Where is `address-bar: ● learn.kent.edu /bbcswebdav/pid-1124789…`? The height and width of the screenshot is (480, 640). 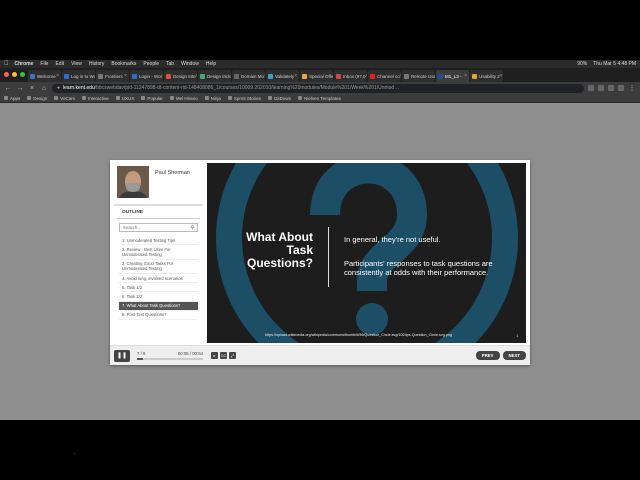 address-bar: ● learn.kent.edu /bbcswebdav/pid-1124789… is located at coordinates (318, 88).